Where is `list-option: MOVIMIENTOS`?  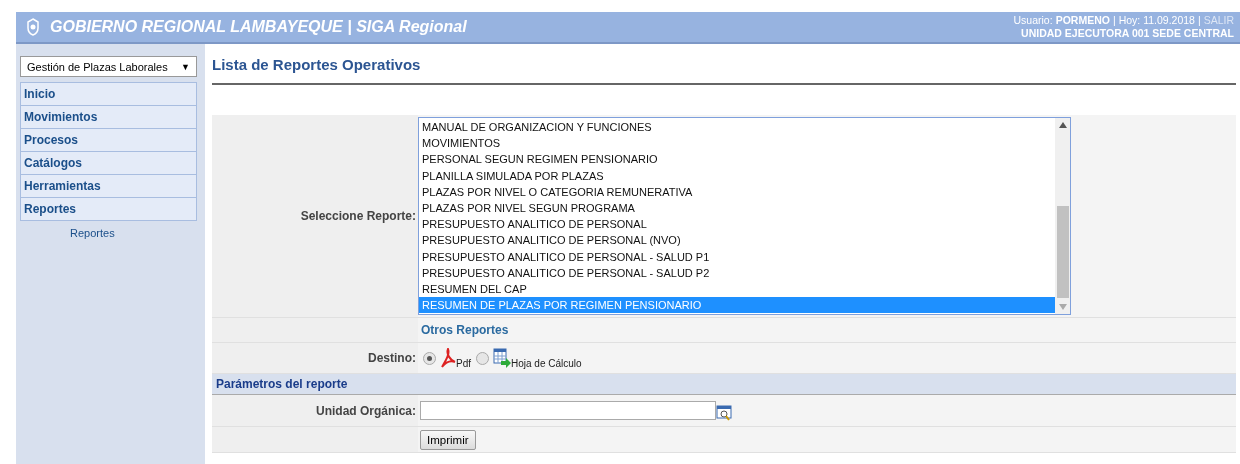 list-option: MOVIMIENTOS is located at coordinates (737, 143).